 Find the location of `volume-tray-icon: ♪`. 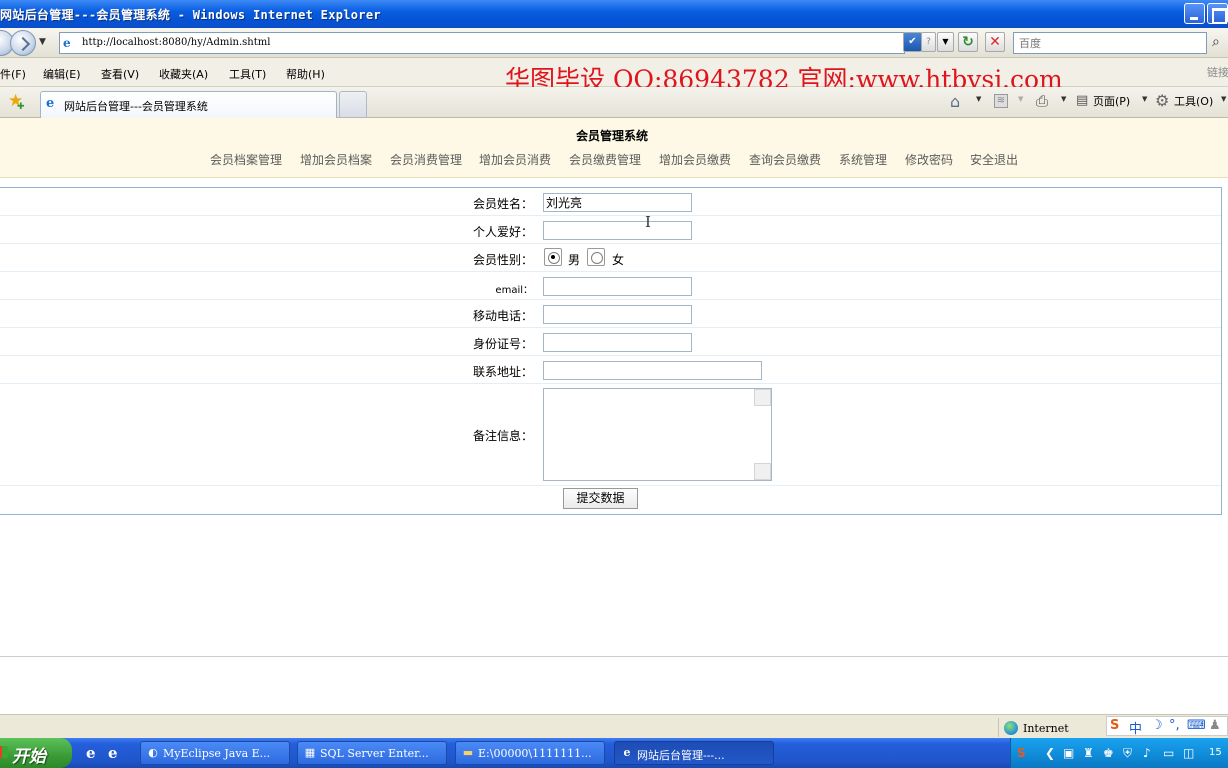

volume-tray-icon: ♪ is located at coordinates (1147, 753).